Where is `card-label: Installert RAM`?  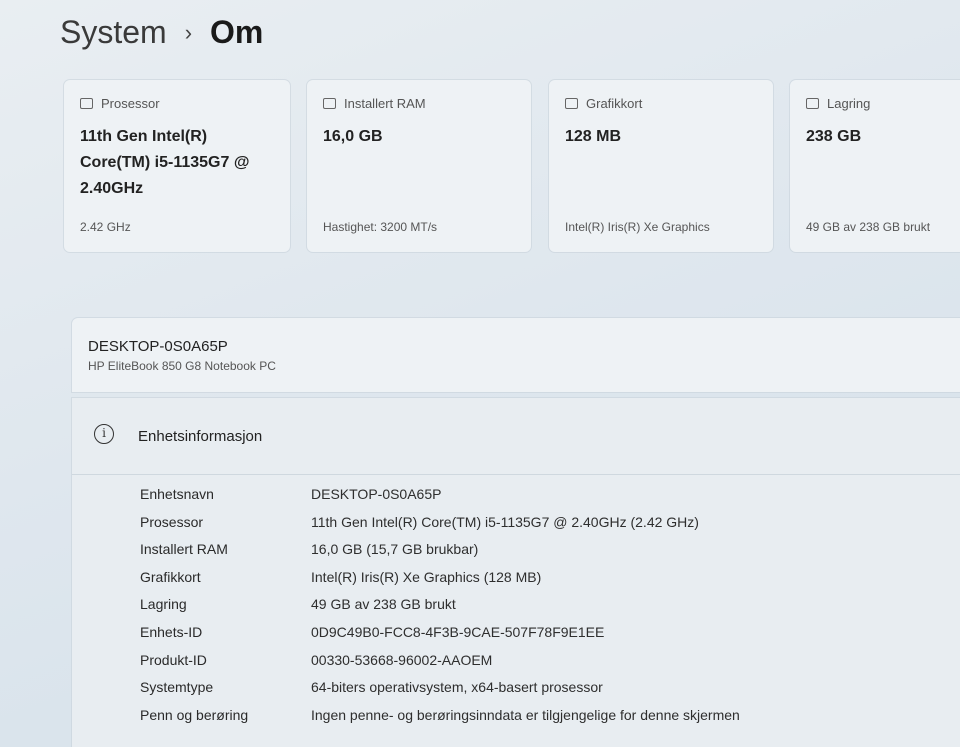 card-label: Installert RAM is located at coordinates (385, 103).